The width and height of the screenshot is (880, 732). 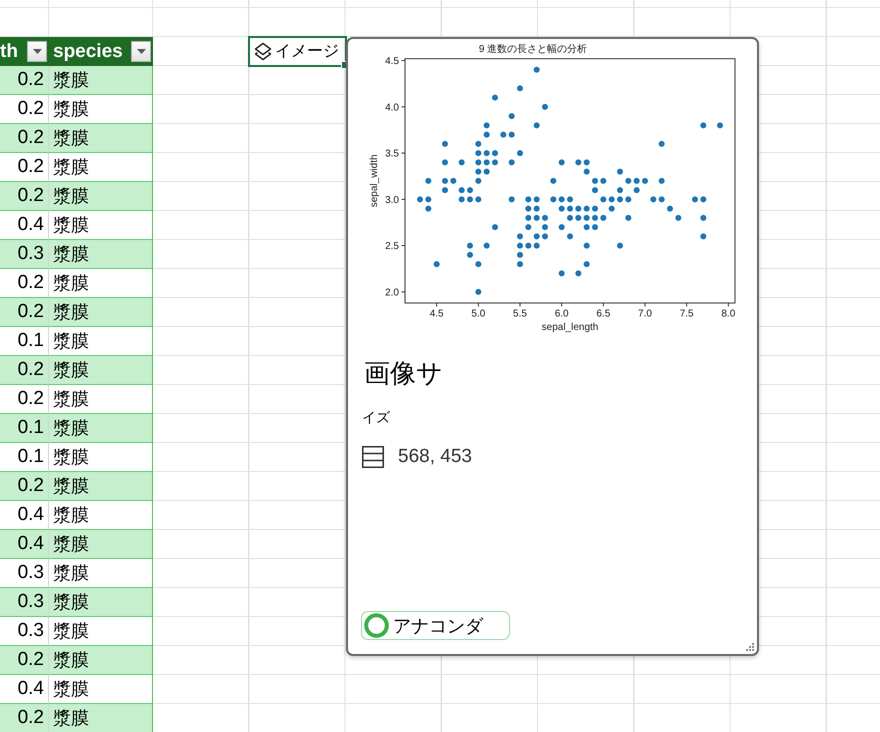 What do you see at coordinates (438, 626) in the screenshot?
I see `environment-name: アナコンダ` at bounding box center [438, 626].